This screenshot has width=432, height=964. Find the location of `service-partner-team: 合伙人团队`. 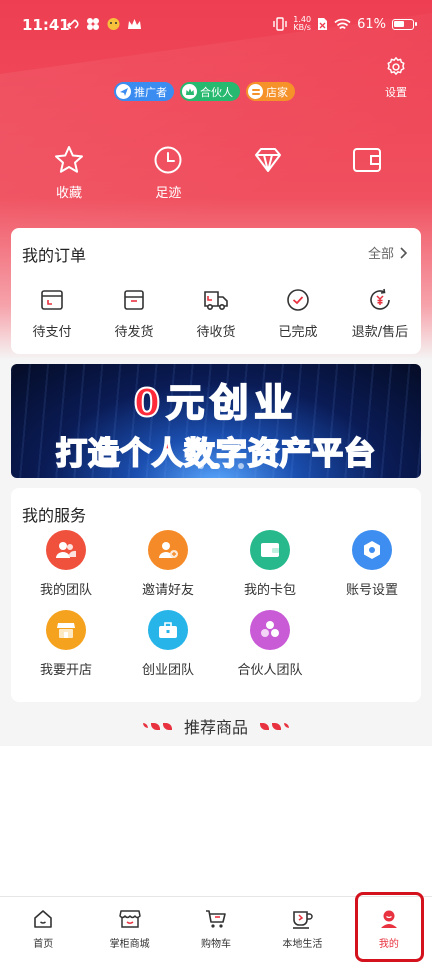

service-partner-team: 合伙人团队 is located at coordinates (270, 644).